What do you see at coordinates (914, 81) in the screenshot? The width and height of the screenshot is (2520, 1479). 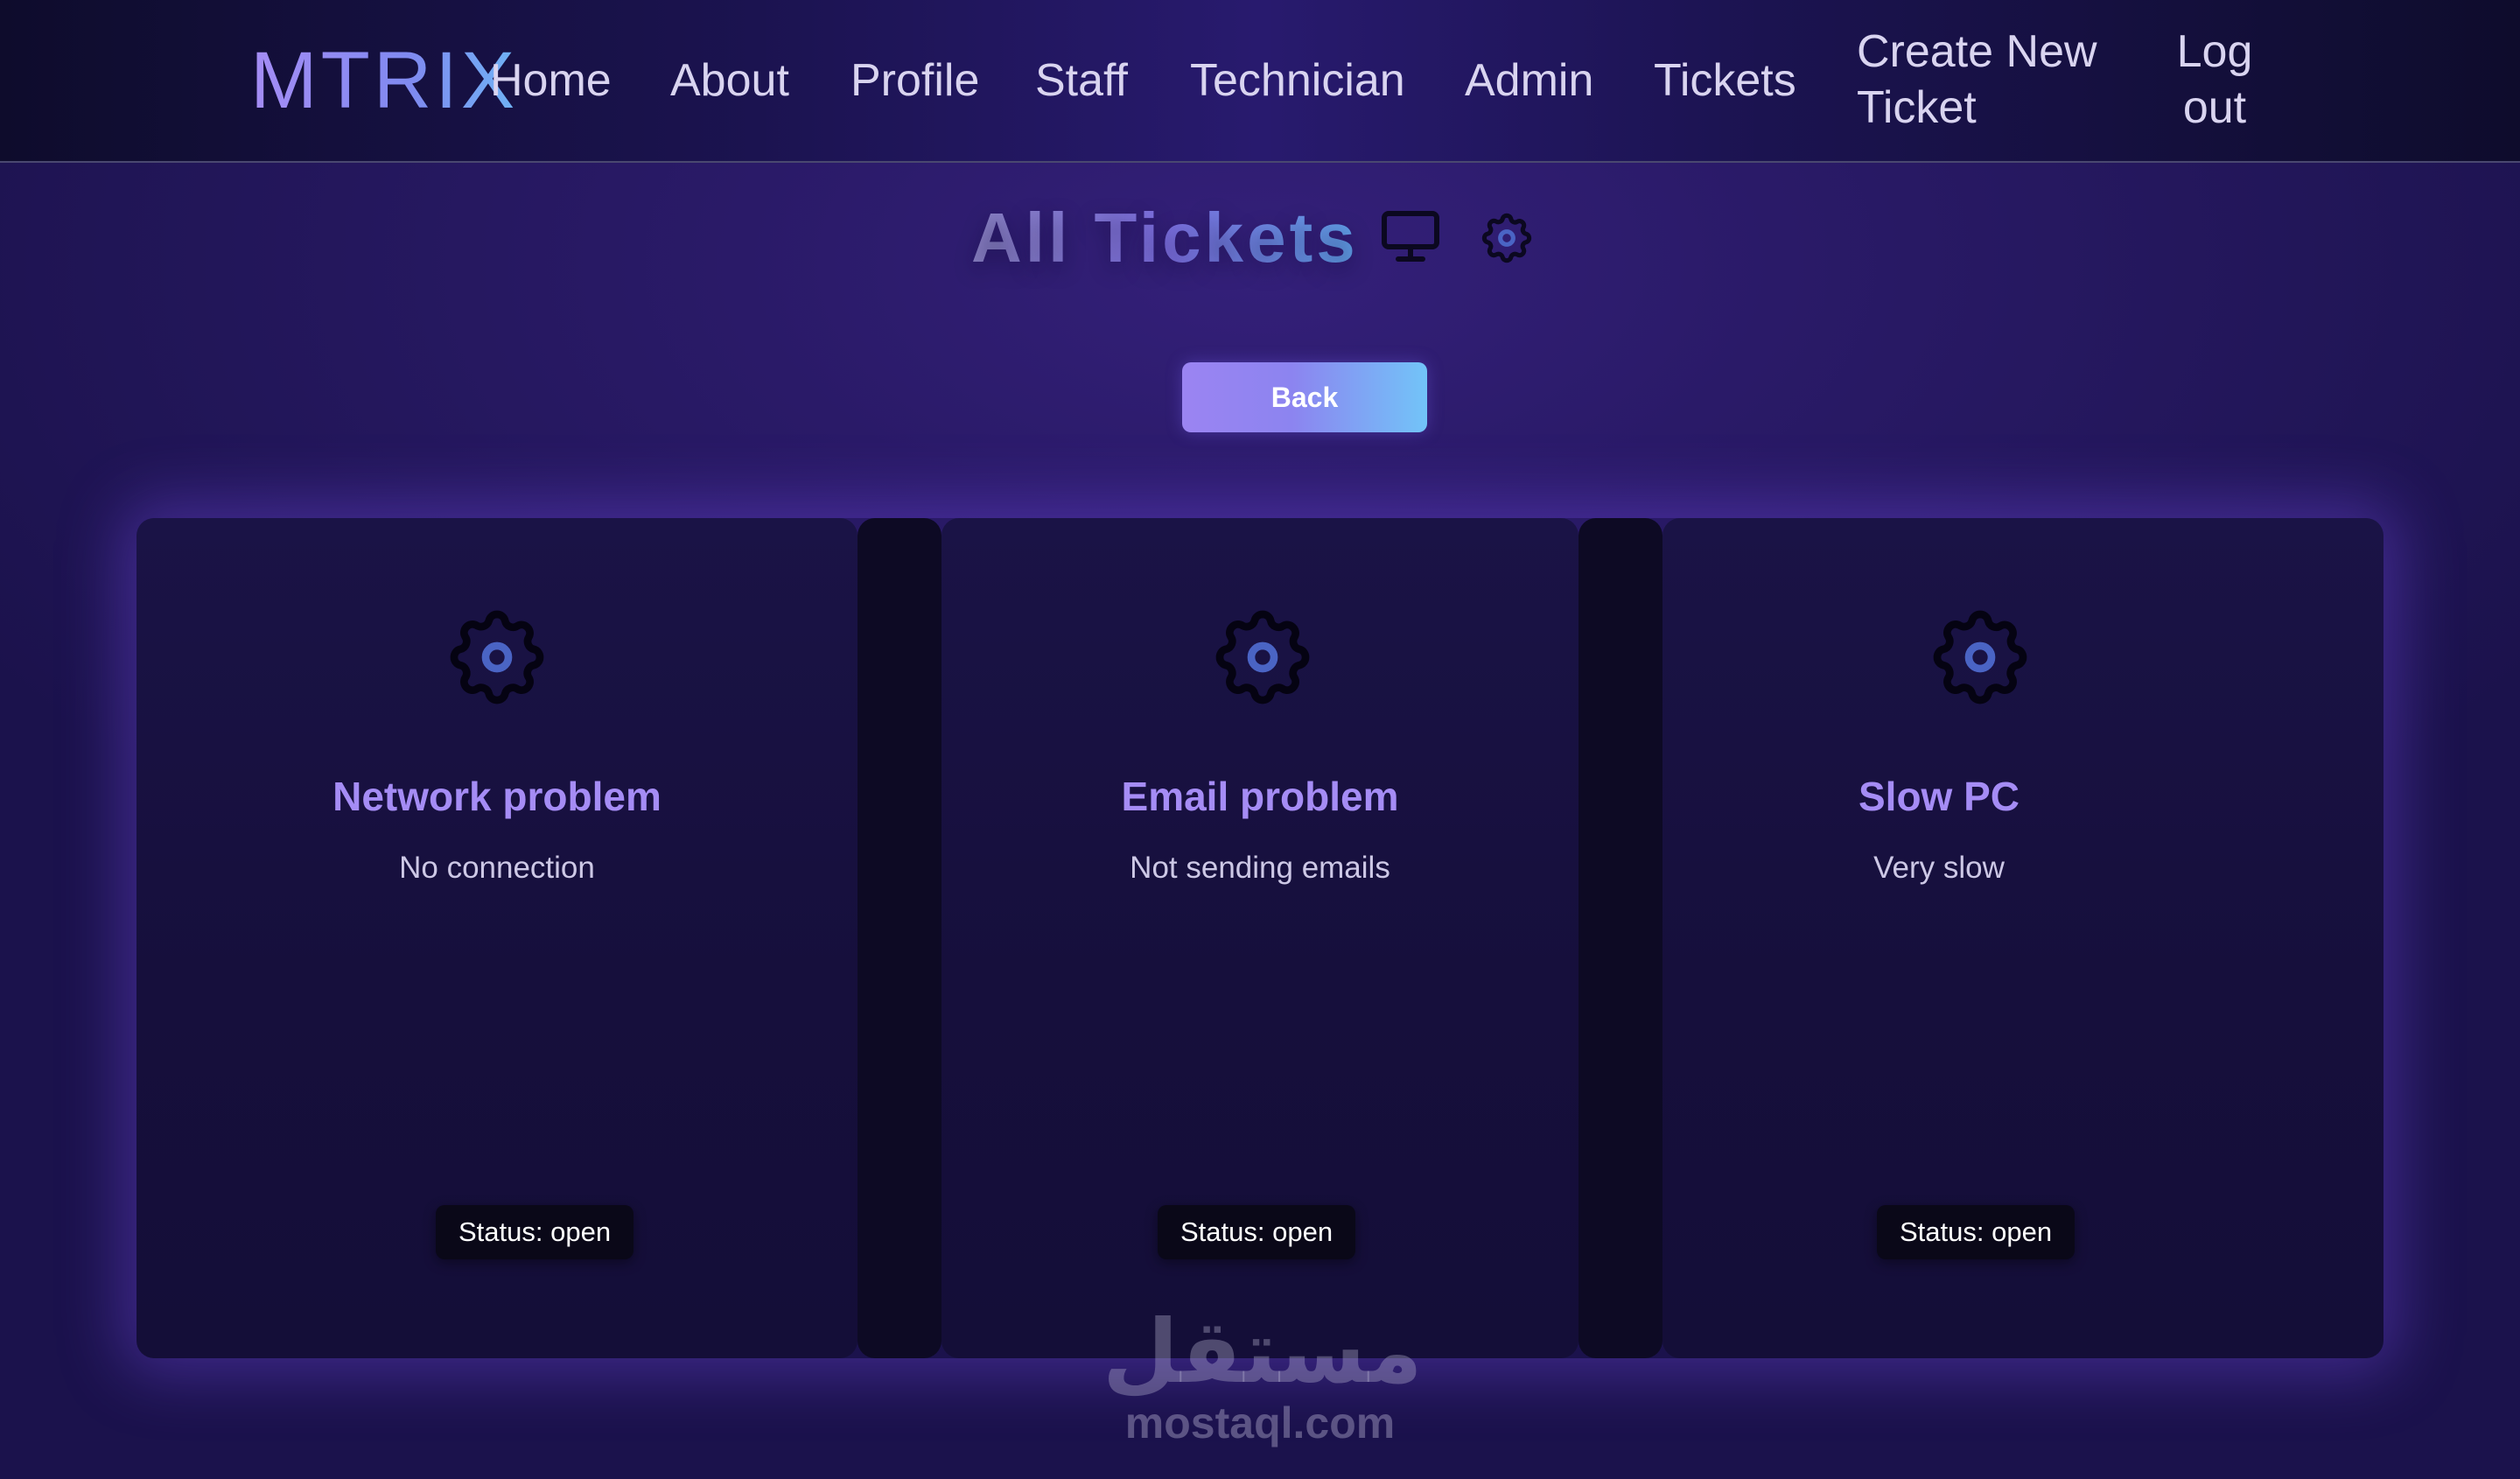 I see `nav-profile: Profile` at bounding box center [914, 81].